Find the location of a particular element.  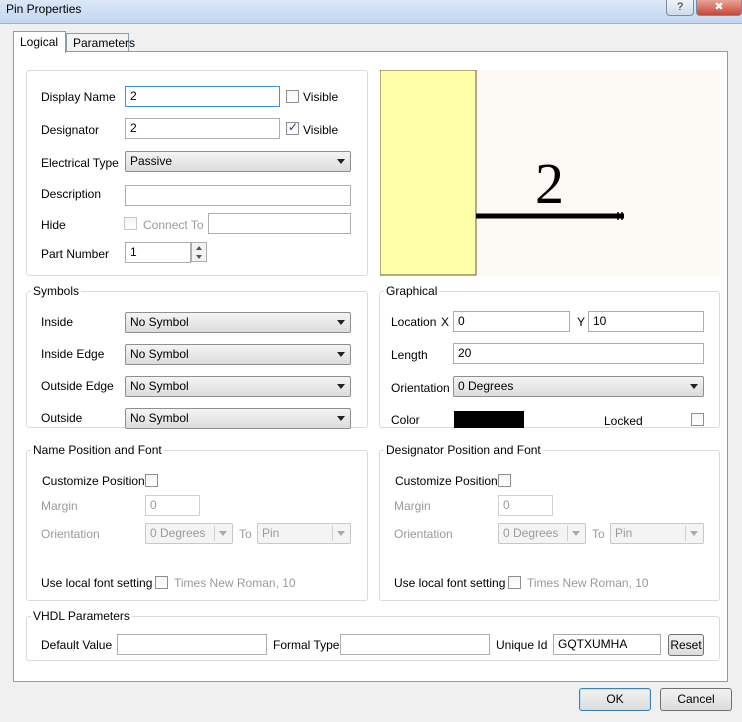

vhdl-default-field is located at coordinates (192, 644).